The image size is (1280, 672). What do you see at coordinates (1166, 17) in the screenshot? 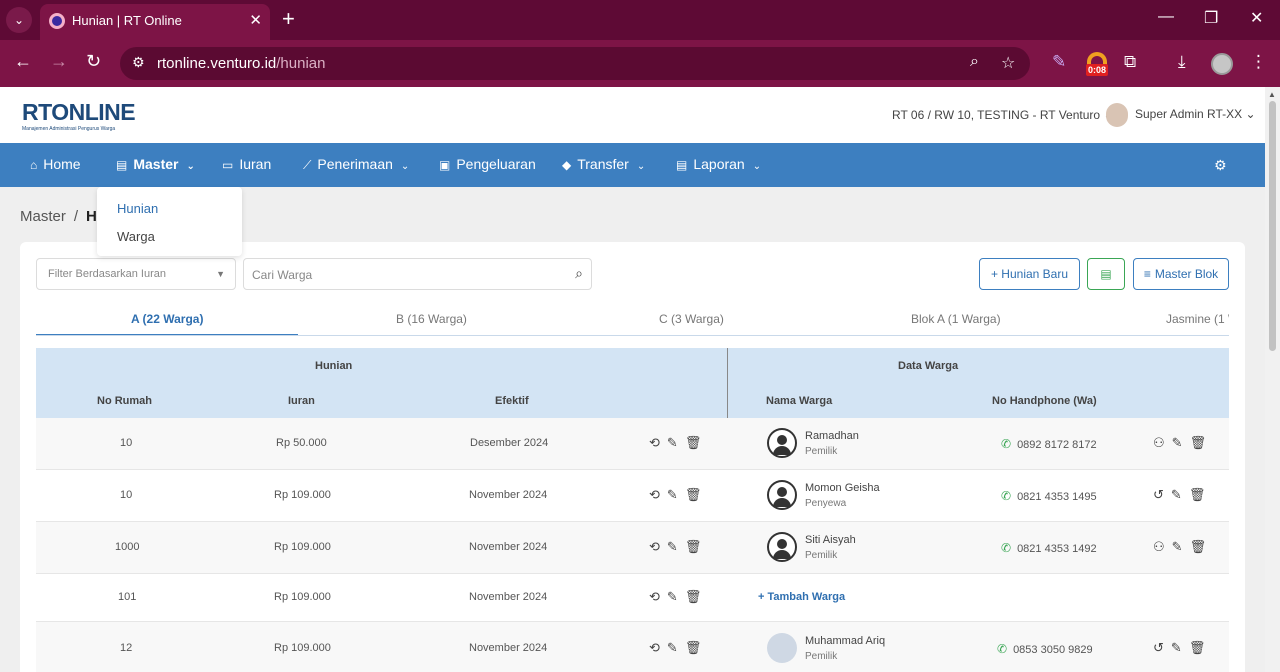
I see `minimize-button: —` at bounding box center [1166, 17].